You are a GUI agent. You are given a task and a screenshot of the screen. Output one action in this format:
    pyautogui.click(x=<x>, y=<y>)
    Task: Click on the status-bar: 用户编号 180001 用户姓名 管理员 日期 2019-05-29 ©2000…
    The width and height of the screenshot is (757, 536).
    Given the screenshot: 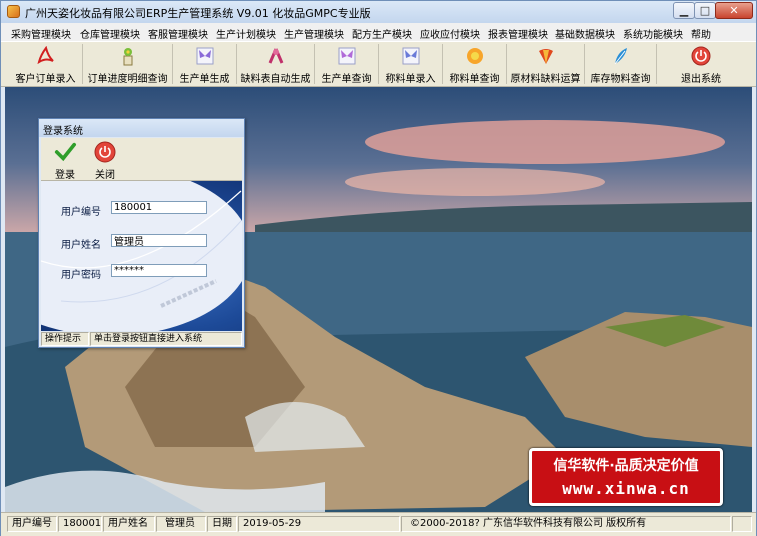 What is the action you would take?
    pyautogui.click(x=378, y=524)
    